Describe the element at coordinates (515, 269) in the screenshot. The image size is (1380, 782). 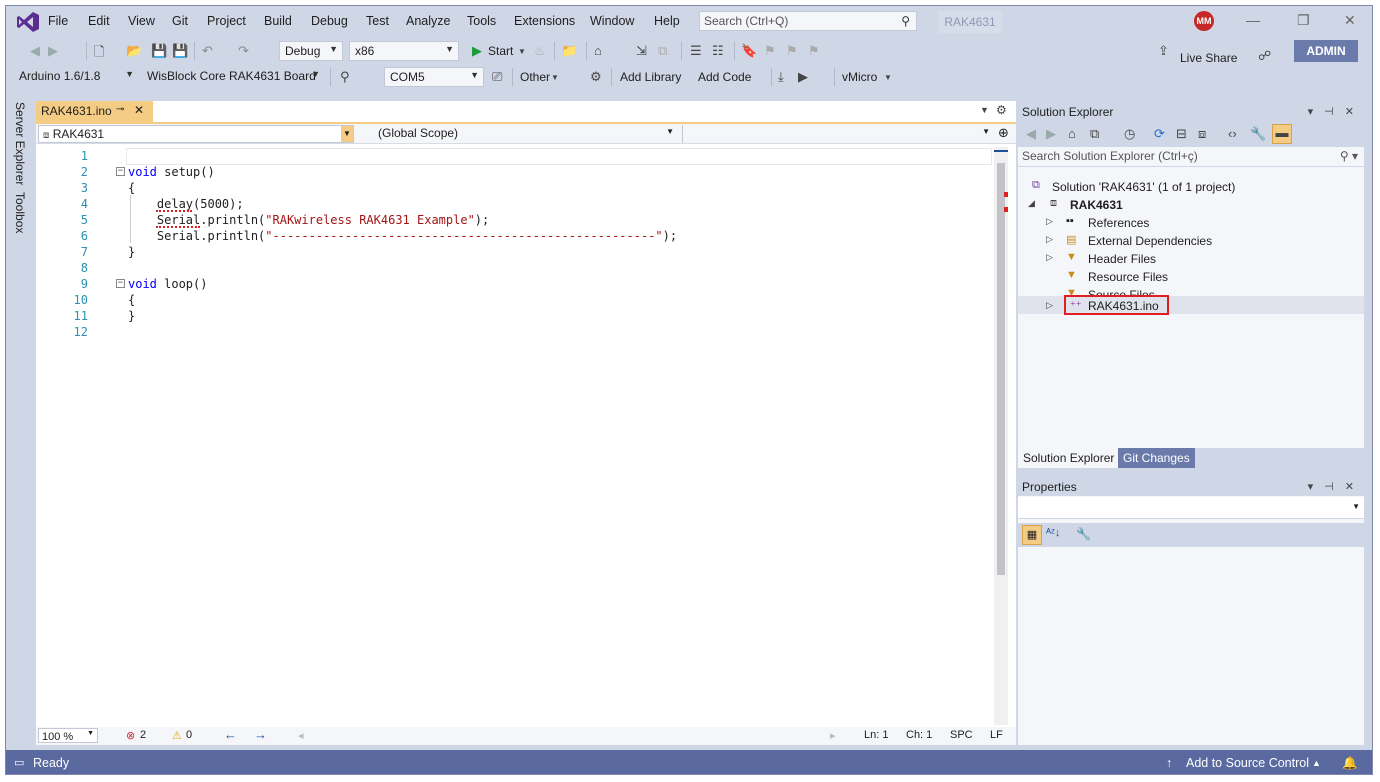
I see `code-line: 8` at that location.